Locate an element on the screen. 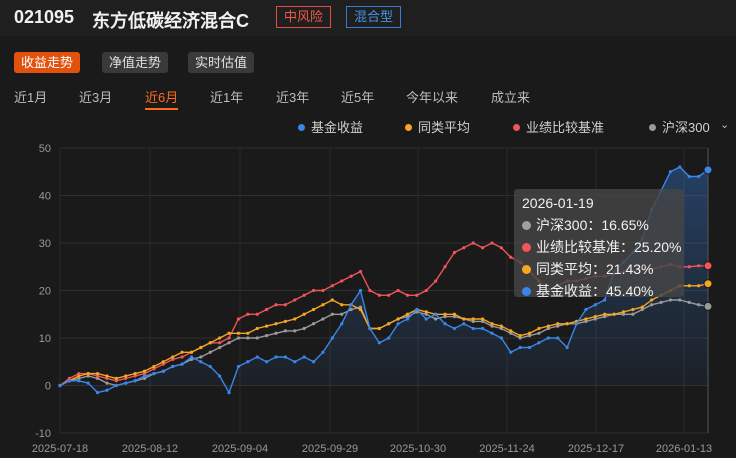 The height and width of the screenshot is (458, 736). y-axis: 50 40 30 20 10 0 -10 is located at coordinates (43, 291).